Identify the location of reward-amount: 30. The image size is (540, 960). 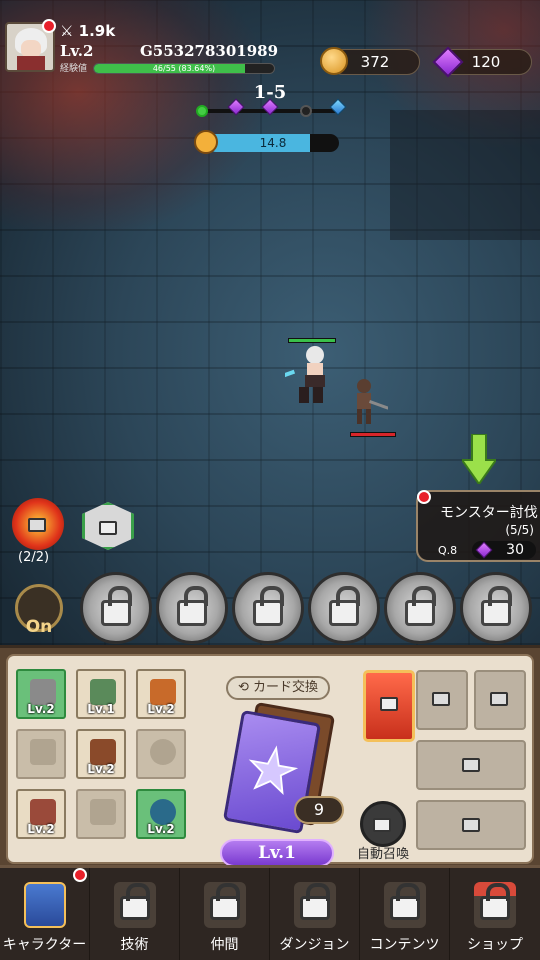
(515, 550).